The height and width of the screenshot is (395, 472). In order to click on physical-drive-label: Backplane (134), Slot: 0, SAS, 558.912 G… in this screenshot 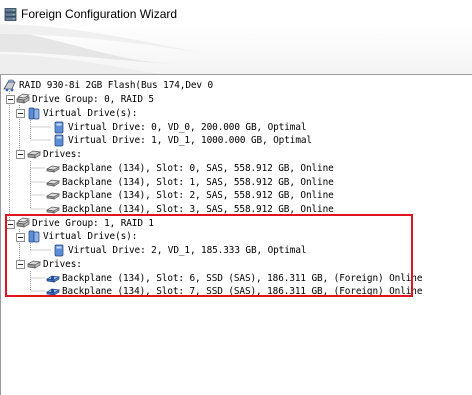, I will do `click(198, 168)`.